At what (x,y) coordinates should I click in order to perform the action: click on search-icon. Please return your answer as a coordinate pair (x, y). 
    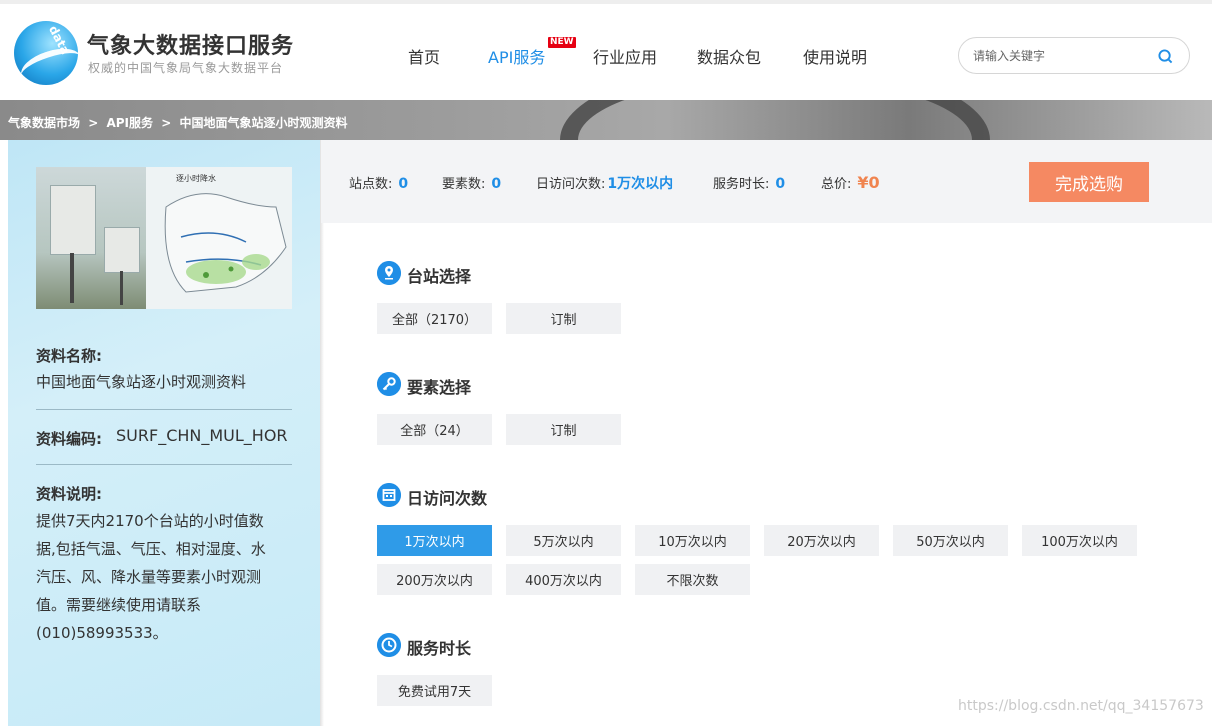
    Looking at the image, I should click on (1165, 56).